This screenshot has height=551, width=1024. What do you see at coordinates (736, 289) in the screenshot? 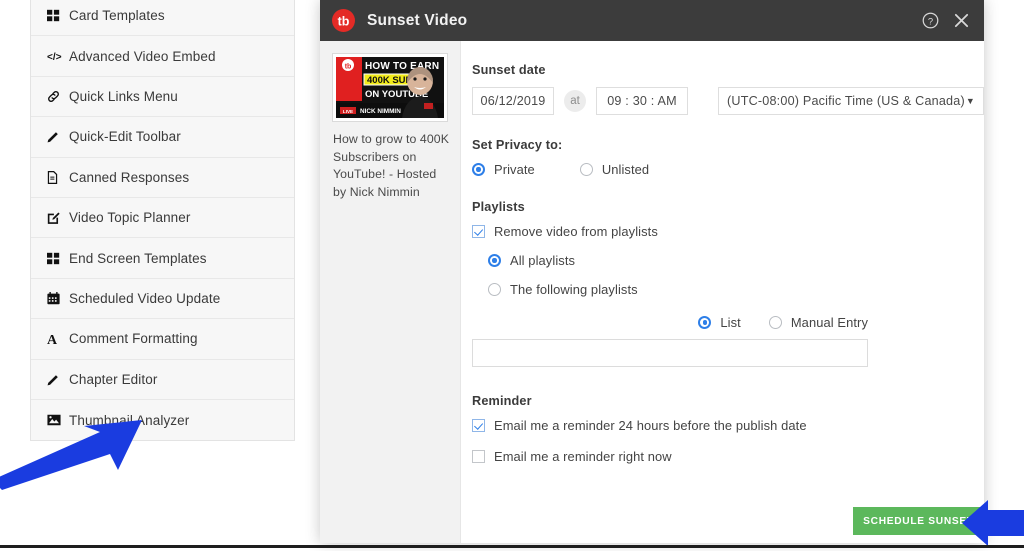
I see `playlists-option-following: The following playlists` at bounding box center [736, 289].